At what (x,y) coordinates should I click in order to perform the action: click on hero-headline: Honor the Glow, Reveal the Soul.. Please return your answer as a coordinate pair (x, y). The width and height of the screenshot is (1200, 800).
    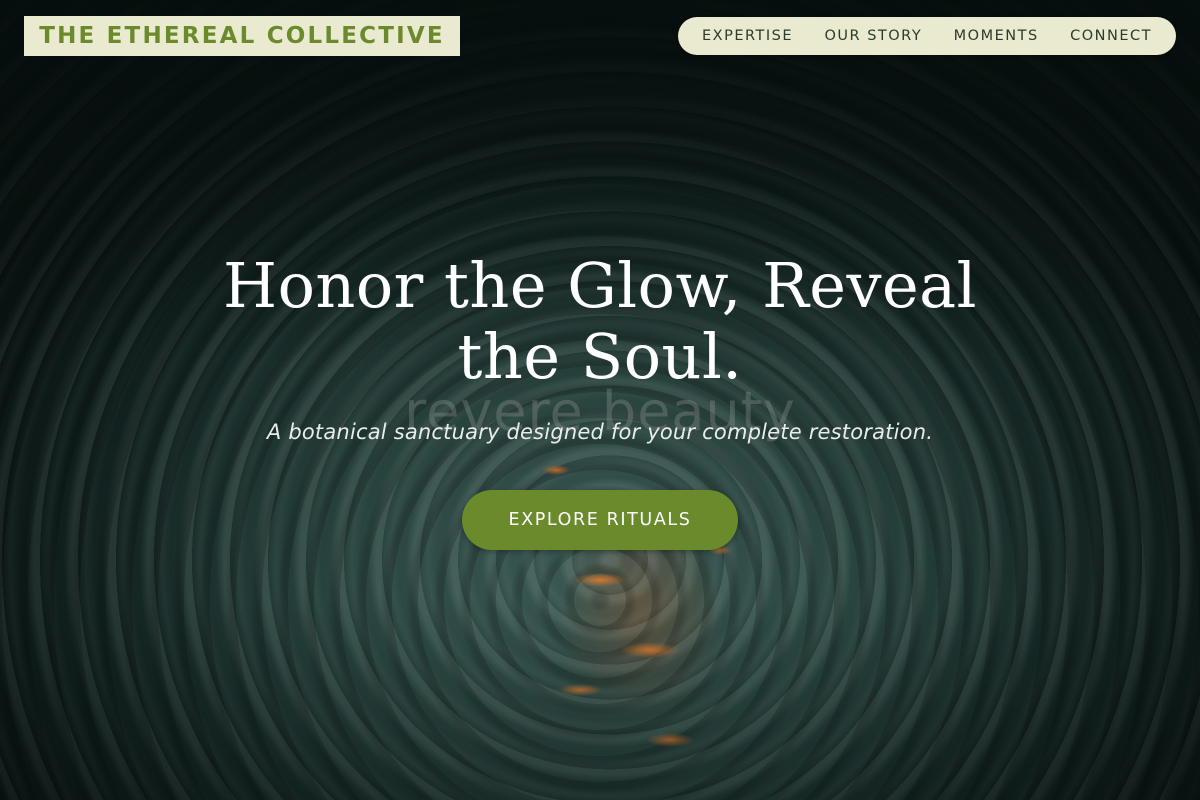
    Looking at the image, I should click on (600, 321).